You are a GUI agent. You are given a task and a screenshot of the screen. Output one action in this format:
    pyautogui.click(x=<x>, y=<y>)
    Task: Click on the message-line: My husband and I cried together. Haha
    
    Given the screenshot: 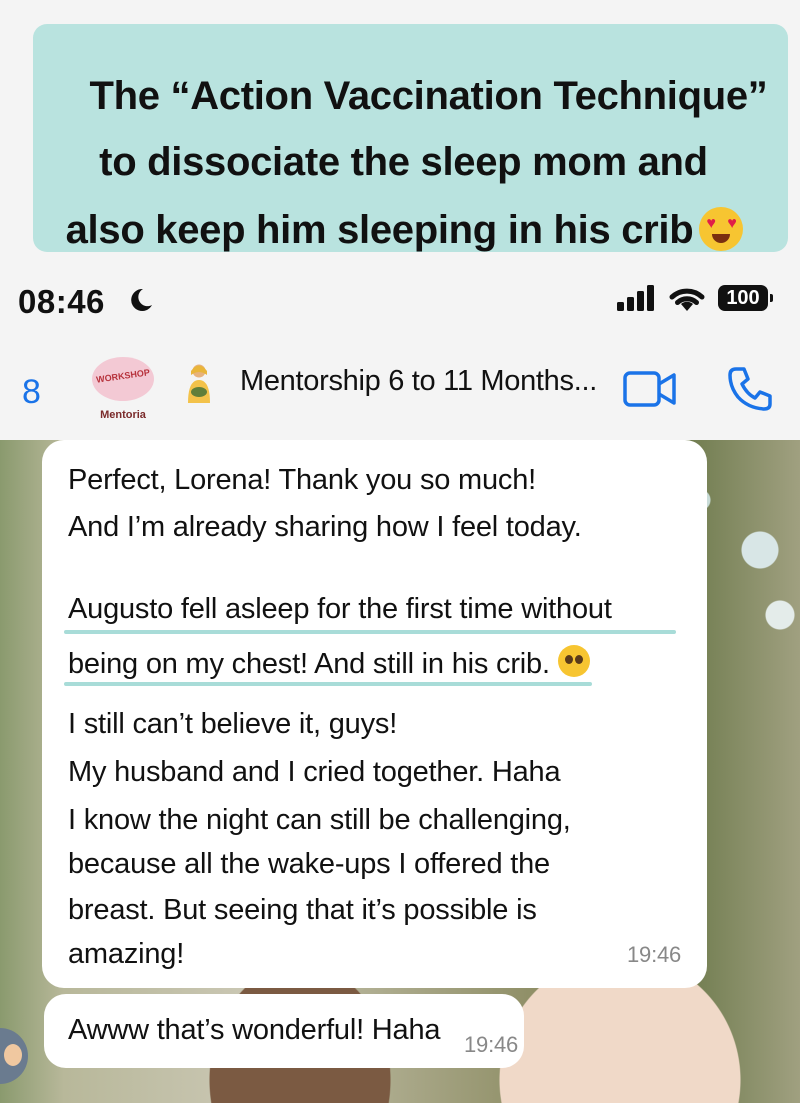 What is the action you would take?
    pyautogui.click(x=314, y=772)
    